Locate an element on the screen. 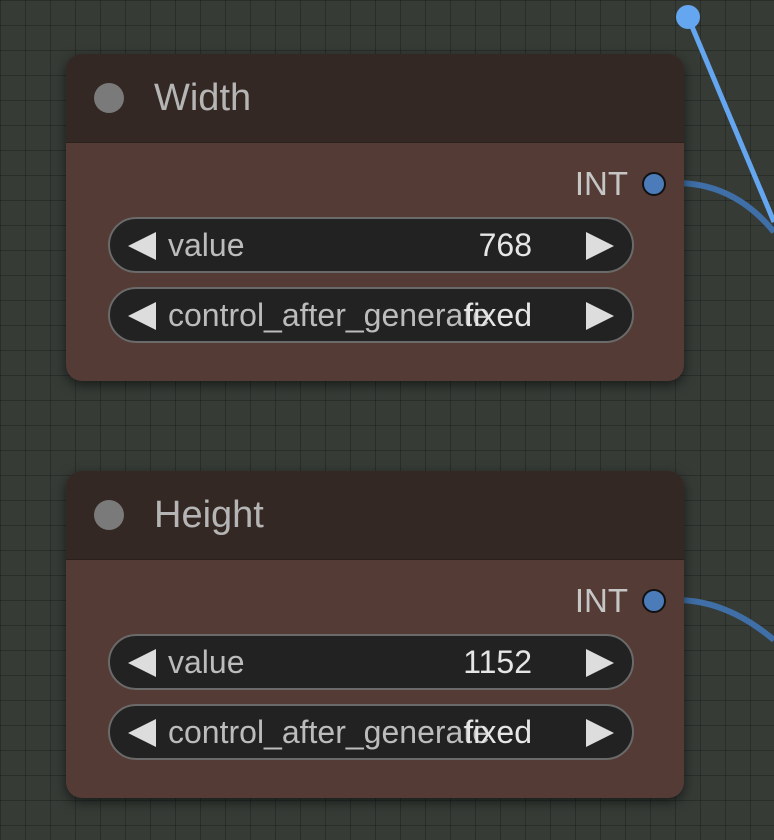 This screenshot has width=774, height=840. selected-link is located at coordinates (729, 119).